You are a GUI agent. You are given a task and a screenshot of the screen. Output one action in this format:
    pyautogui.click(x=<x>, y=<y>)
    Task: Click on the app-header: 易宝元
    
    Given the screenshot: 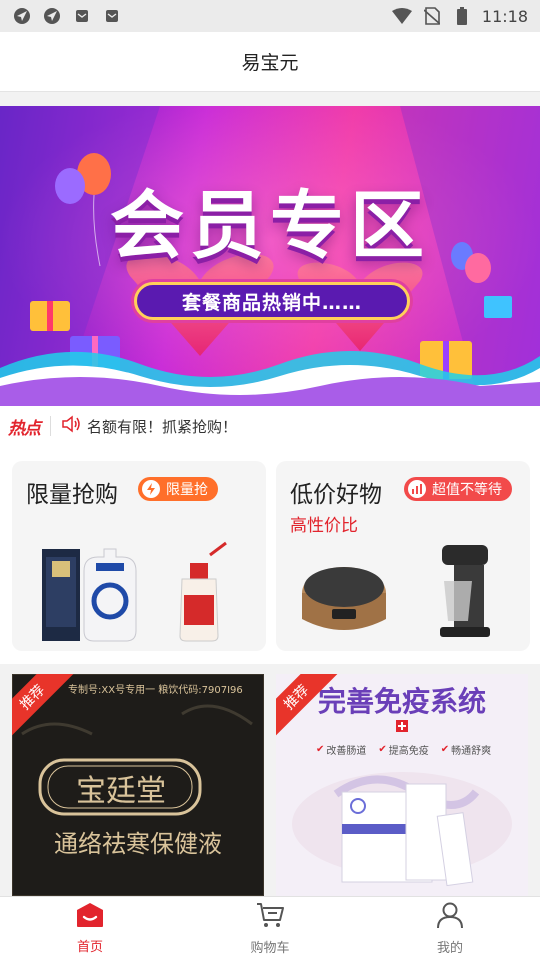 What is the action you would take?
    pyautogui.click(x=270, y=62)
    